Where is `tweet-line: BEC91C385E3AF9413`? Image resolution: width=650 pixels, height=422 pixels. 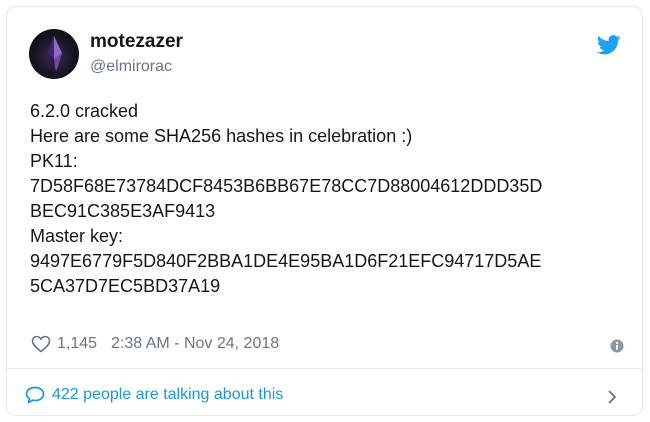 tweet-line: BEC91C385E3AF9413 is located at coordinates (123, 211).